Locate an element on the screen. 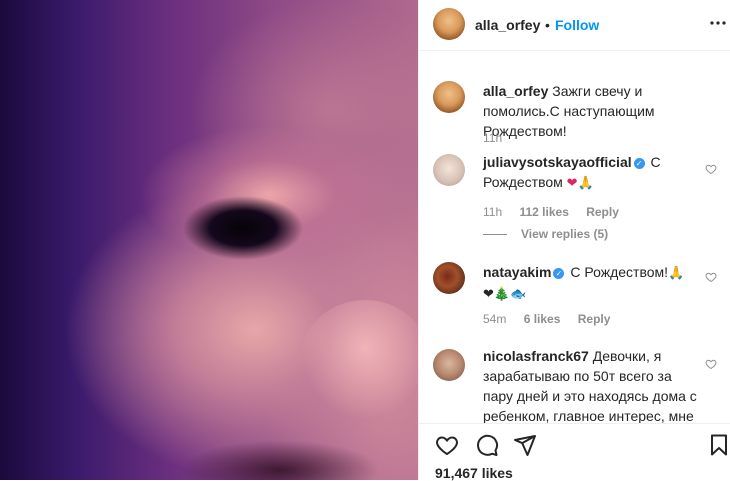  caption-username: alla_orfey is located at coordinates (515, 91).